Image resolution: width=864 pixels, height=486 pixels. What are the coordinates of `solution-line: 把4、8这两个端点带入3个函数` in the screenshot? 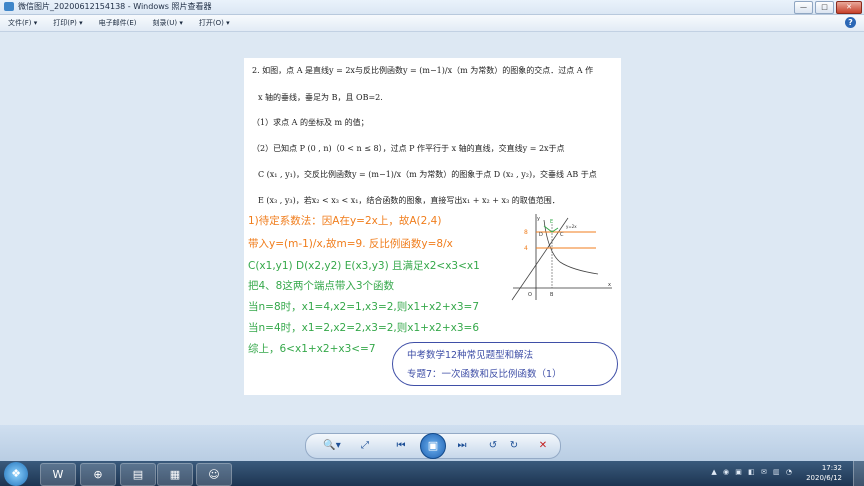 It's located at (321, 286).